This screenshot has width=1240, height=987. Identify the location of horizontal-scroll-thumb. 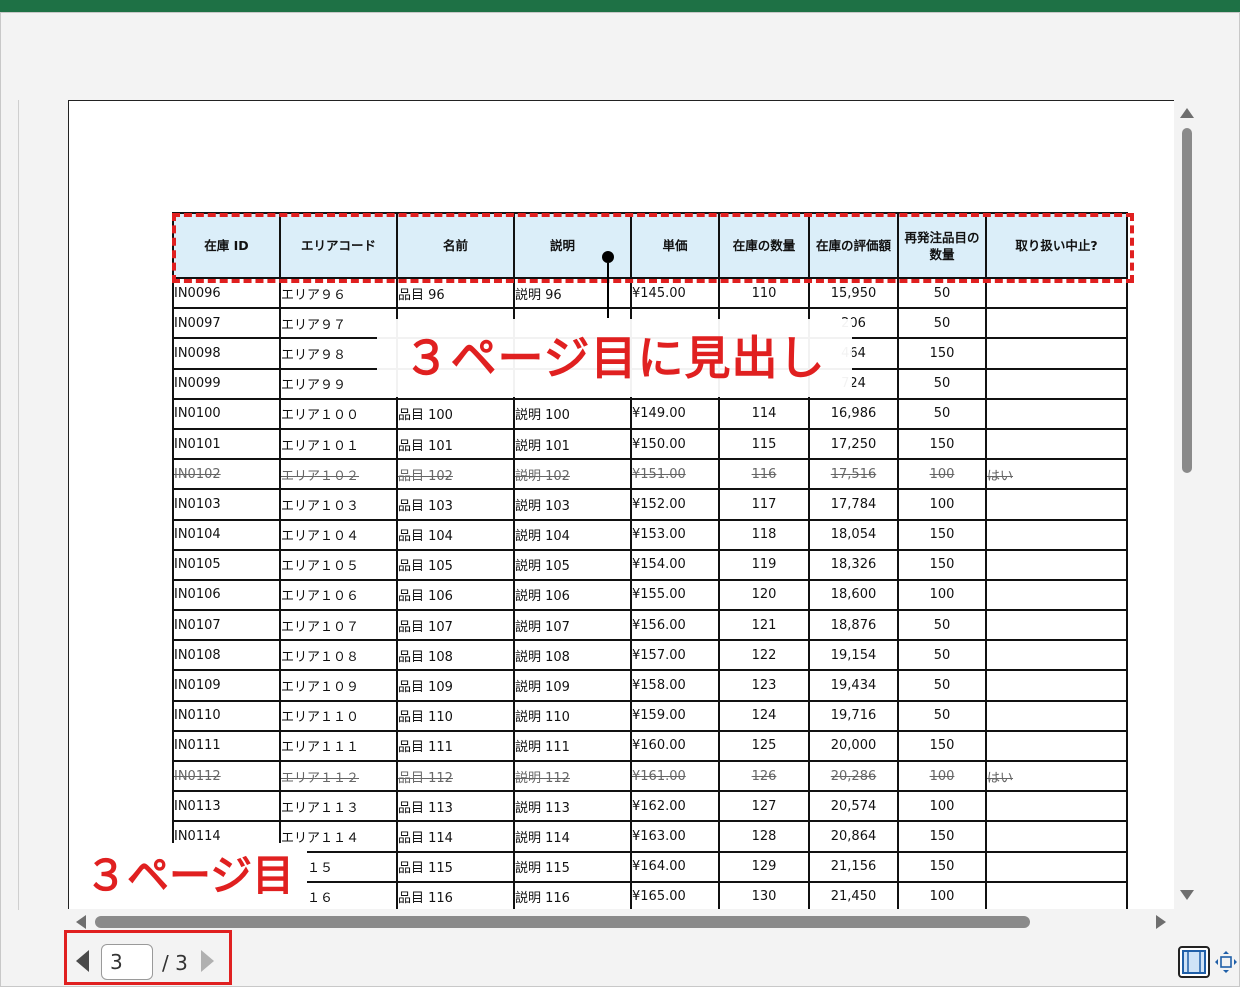
(562, 922).